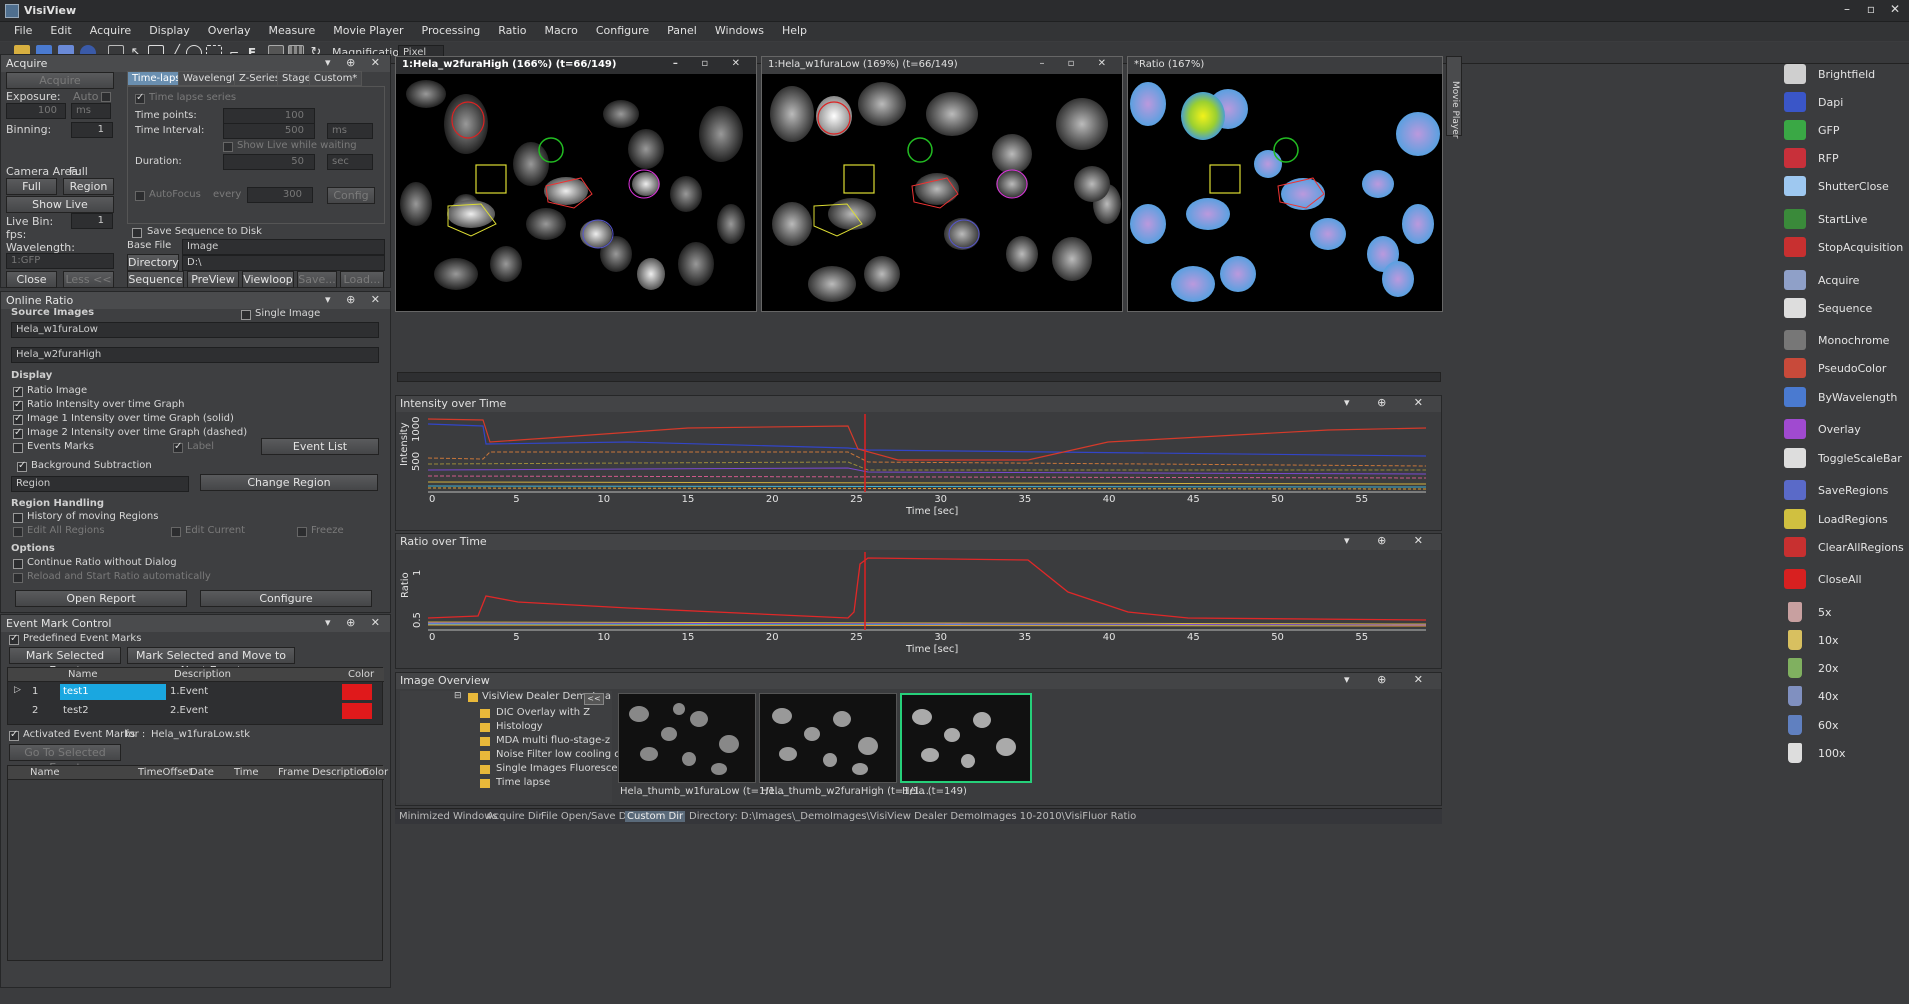  What do you see at coordinates (269, 131) in the screenshot?
I see `time-interval-input: 500` at bounding box center [269, 131].